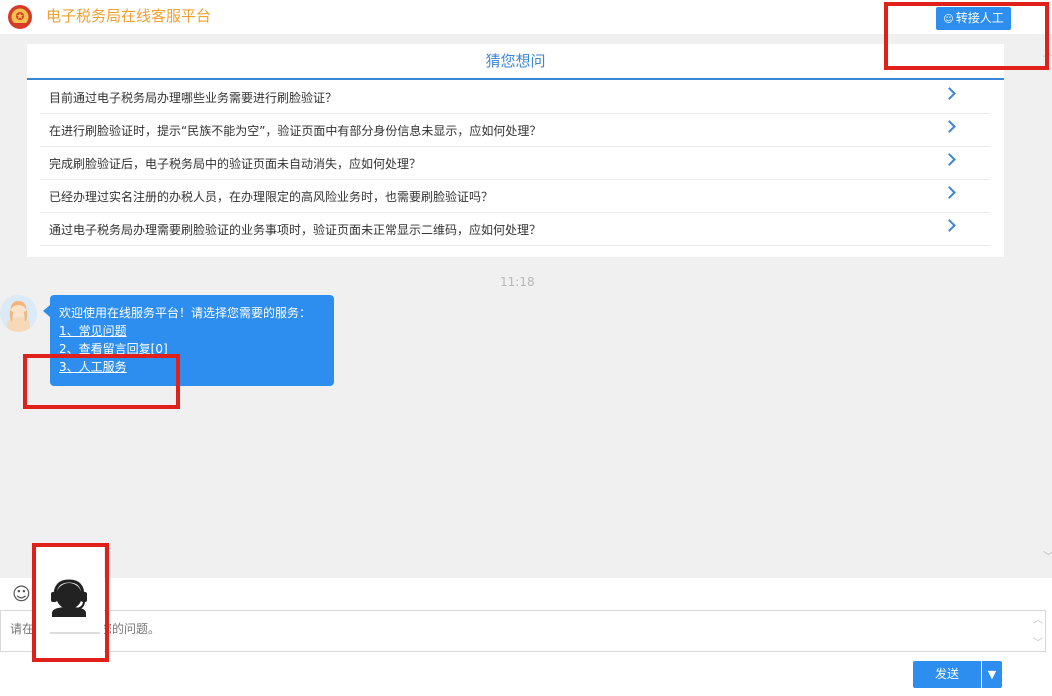  What do you see at coordinates (235, 164) in the screenshot?
I see `question-text: 完成刷脸验证后，电子税务局中的验证页面未自动消失，应如何处理？` at bounding box center [235, 164].